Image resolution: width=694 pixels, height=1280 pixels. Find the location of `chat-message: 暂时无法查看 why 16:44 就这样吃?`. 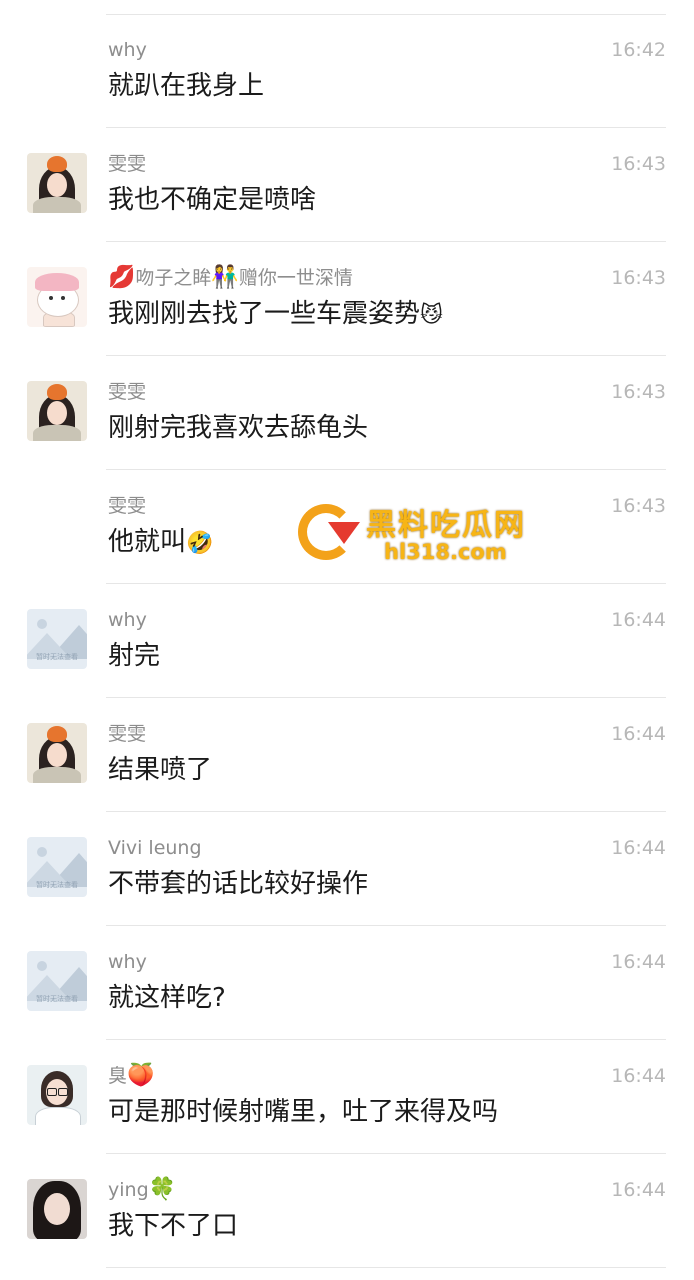

chat-message: 暂时无法查看 why 16:44 就这样吃? is located at coordinates (347, 983).